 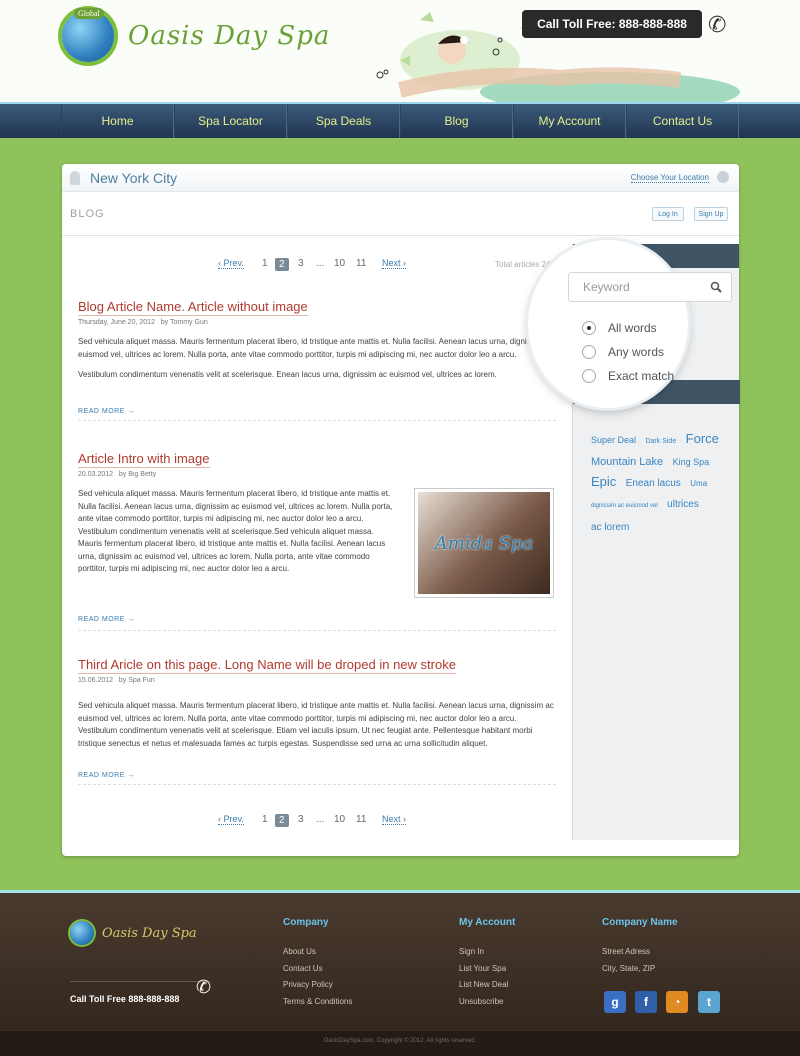 I want to click on toll-free-phone: Call Toll Free: 888-888-888, so click(x=612, y=24).